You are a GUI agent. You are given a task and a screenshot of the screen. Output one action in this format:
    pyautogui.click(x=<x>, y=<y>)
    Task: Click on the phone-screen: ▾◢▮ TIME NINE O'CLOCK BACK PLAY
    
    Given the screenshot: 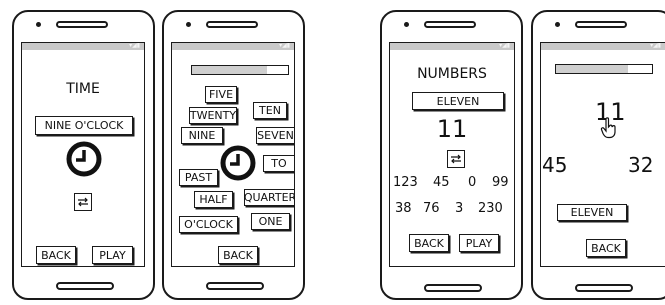 What is the action you would take?
    pyautogui.click(x=83, y=154)
    